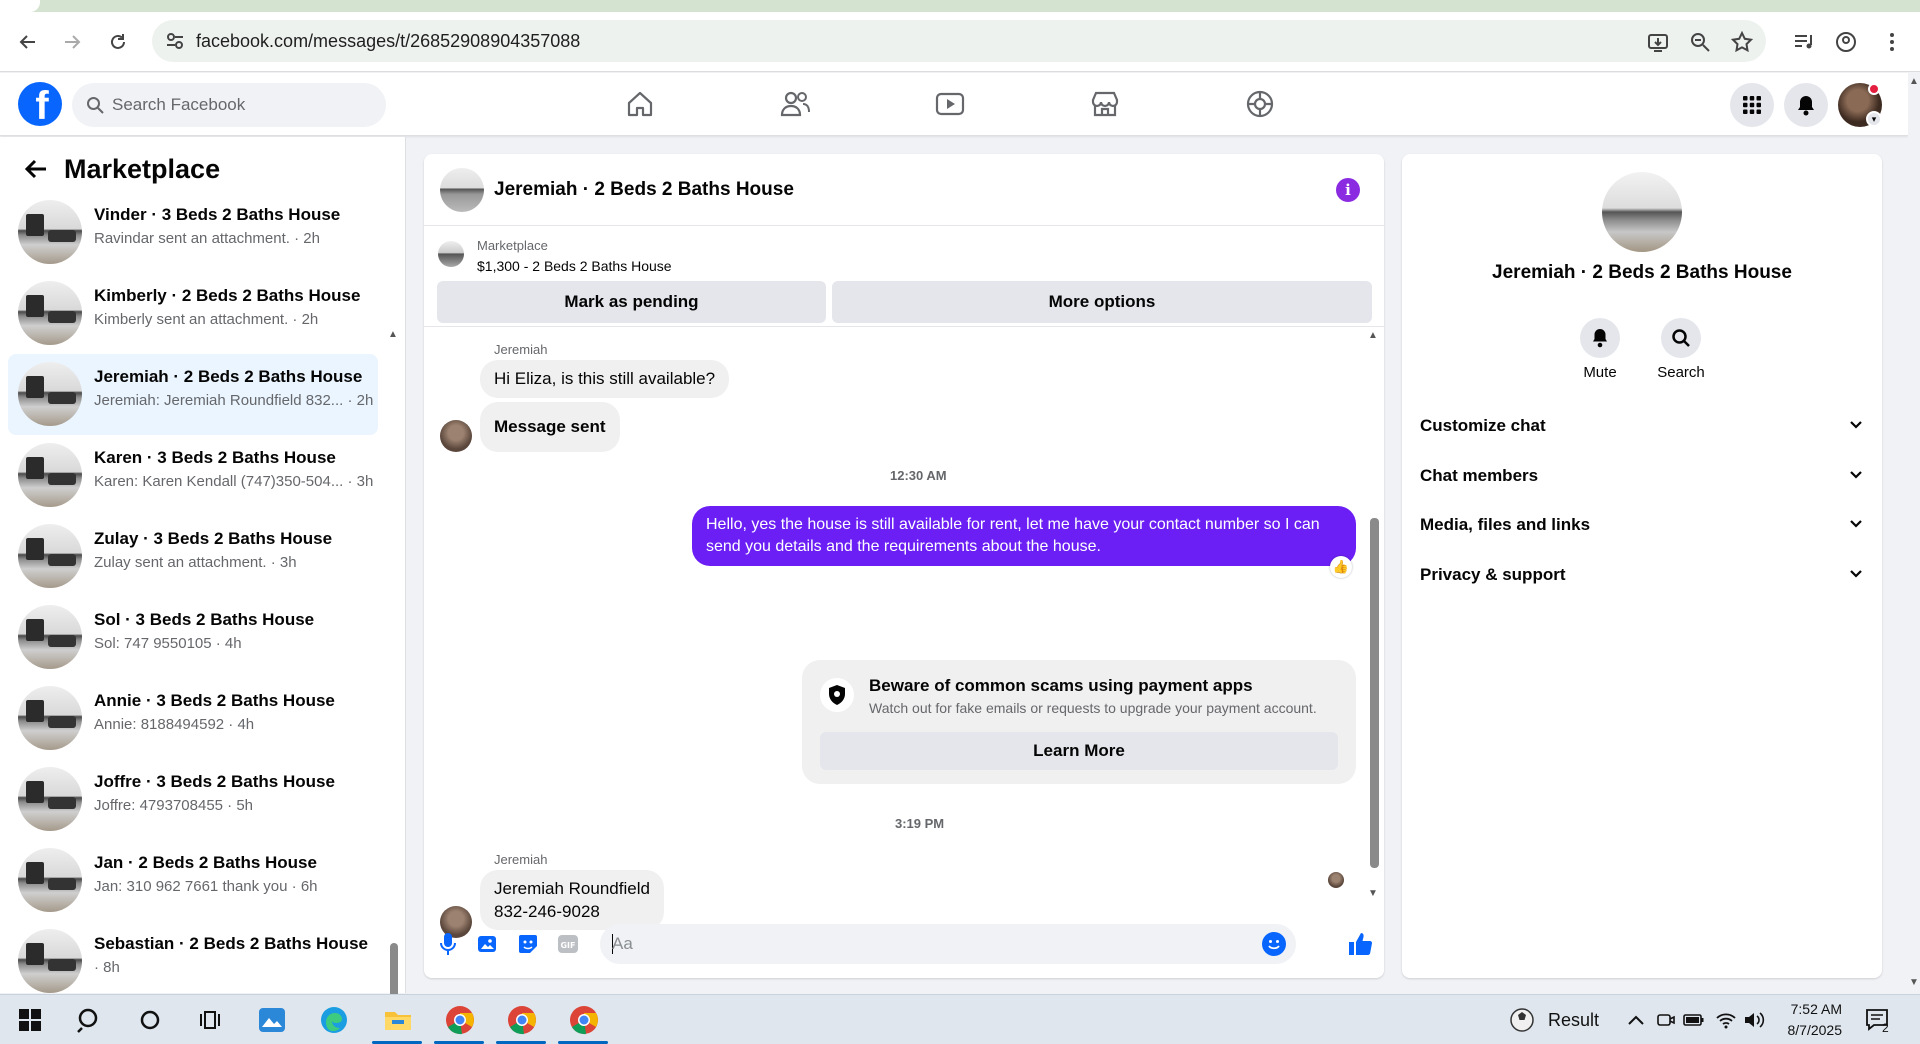 This screenshot has width=1920, height=1044. What do you see at coordinates (904, 190) in the screenshot?
I see `chat-header: Jeremiah · 2 Beds 2 Baths House i` at bounding box center [904, 190].